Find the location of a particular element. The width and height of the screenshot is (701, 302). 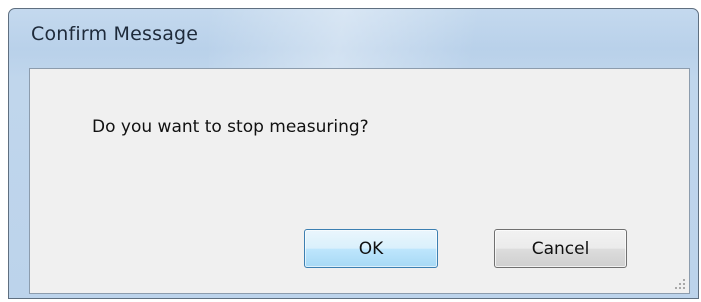

confirm-message: Do you want to stop measuring? is located at coordinates (230, 127).